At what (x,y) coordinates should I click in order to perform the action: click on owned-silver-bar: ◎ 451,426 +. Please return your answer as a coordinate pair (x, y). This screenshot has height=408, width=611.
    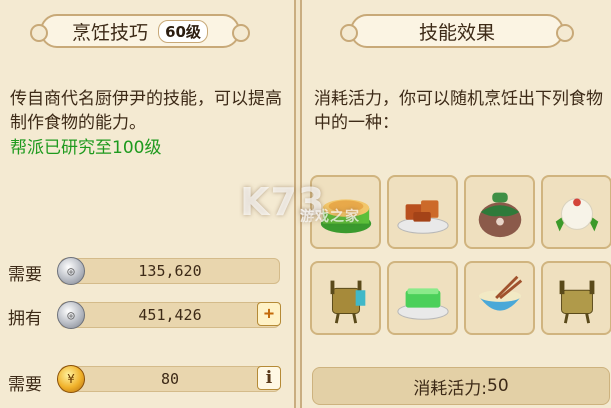
    Looking at the image, I should click on (169, 315).